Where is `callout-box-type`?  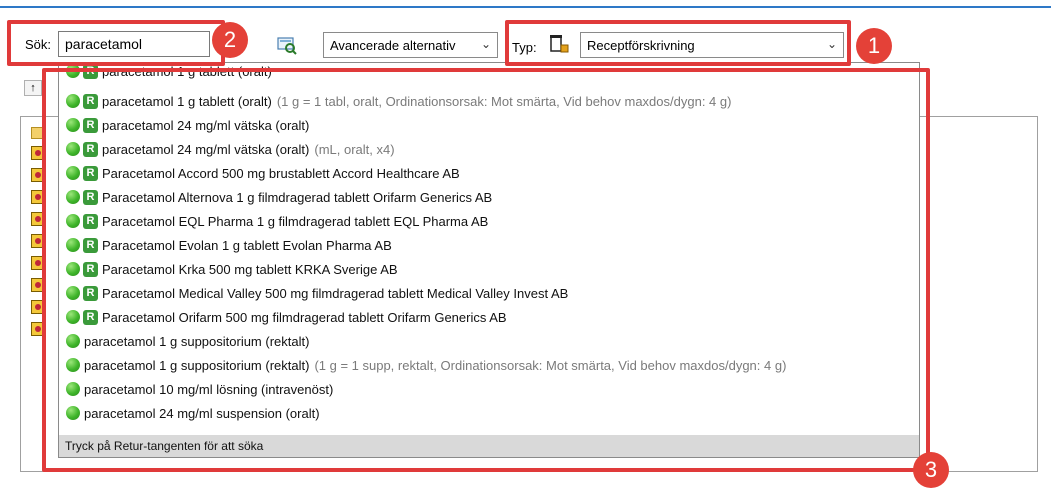
callout-box-type is located at coordinates (678, 43).